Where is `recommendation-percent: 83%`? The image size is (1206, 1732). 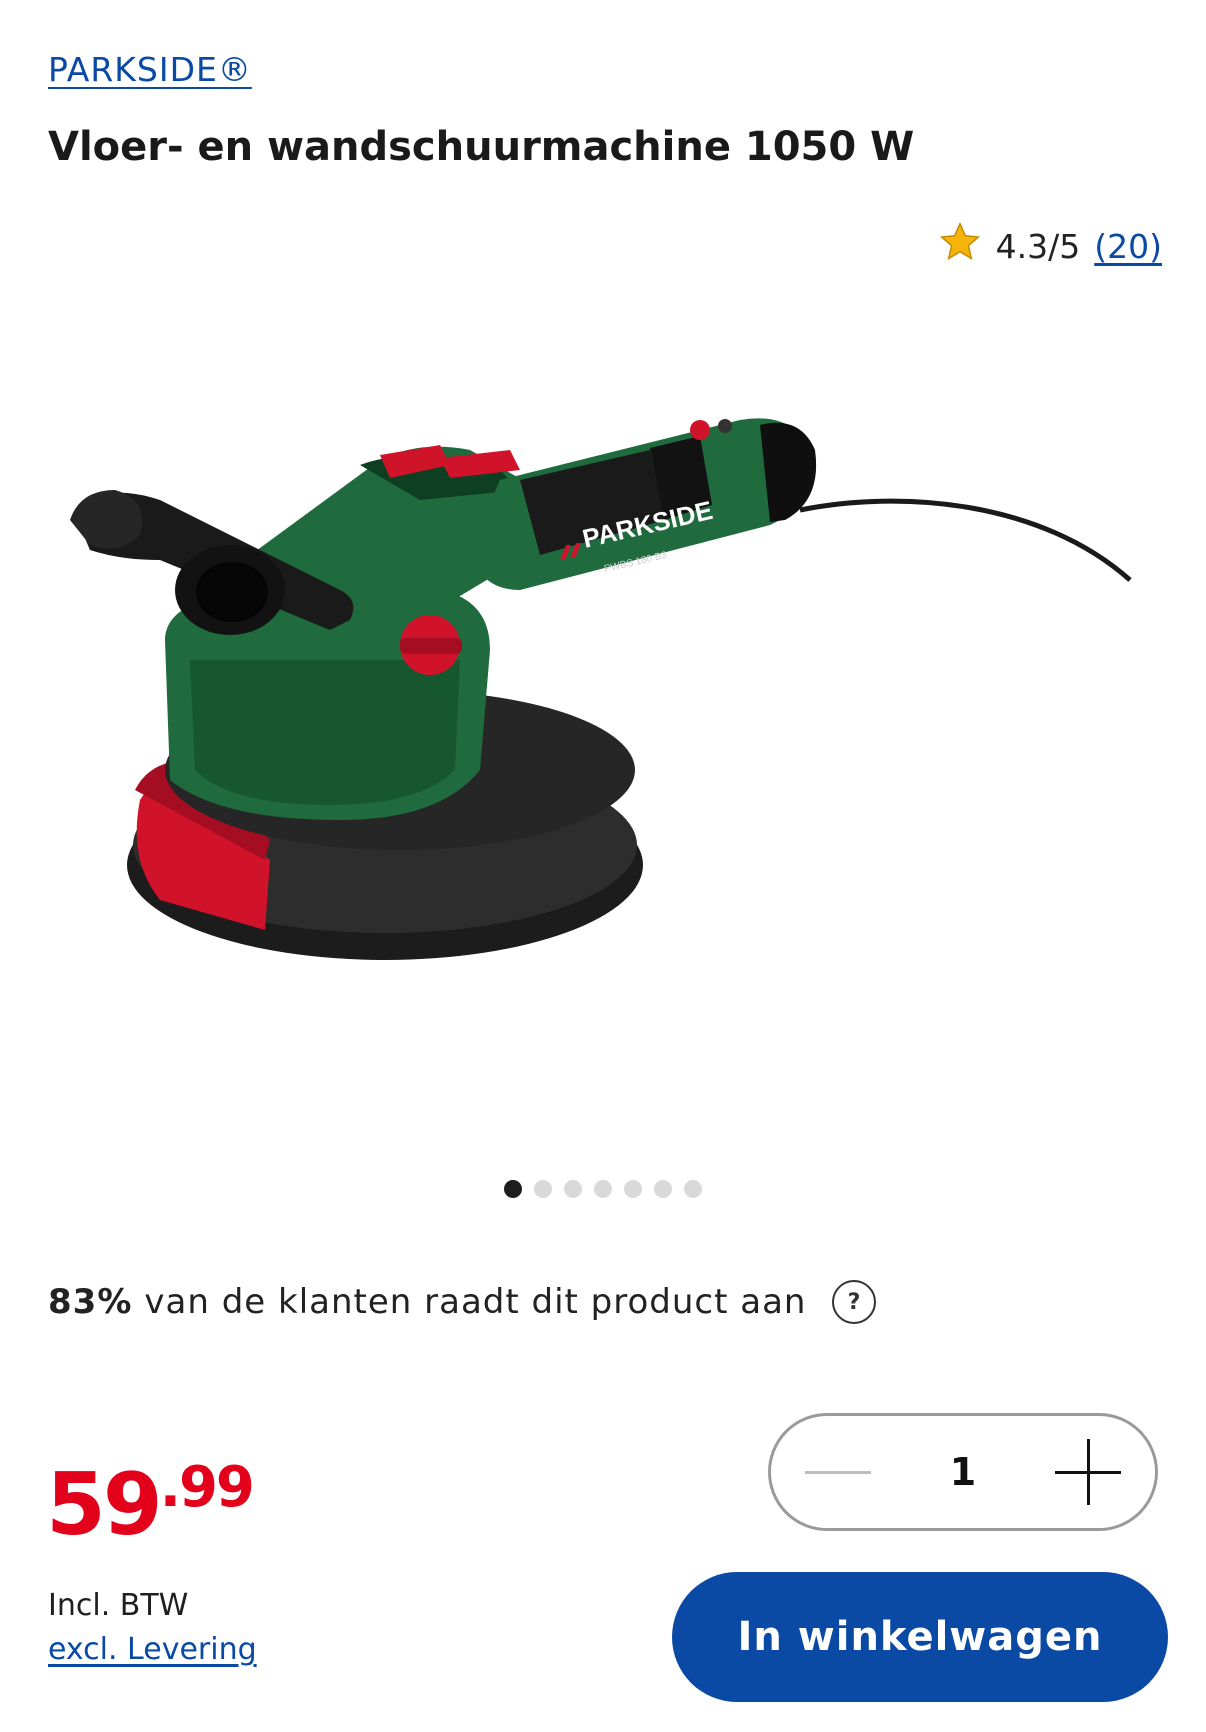 recommendation-percent: 83% is located at coordinates (90, 1302).